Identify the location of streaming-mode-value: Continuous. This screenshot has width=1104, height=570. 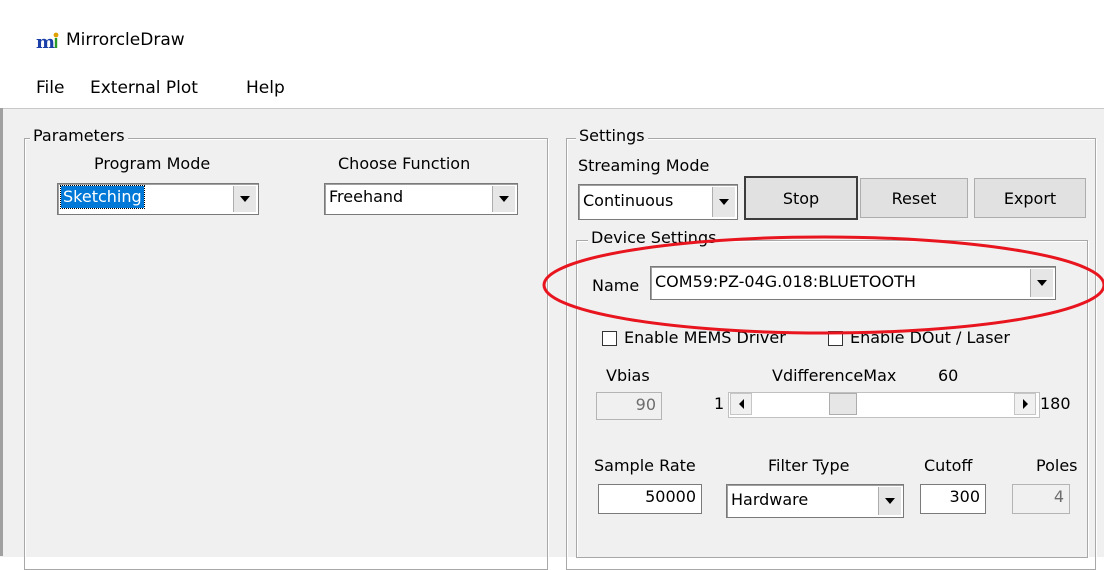
(628, 200).